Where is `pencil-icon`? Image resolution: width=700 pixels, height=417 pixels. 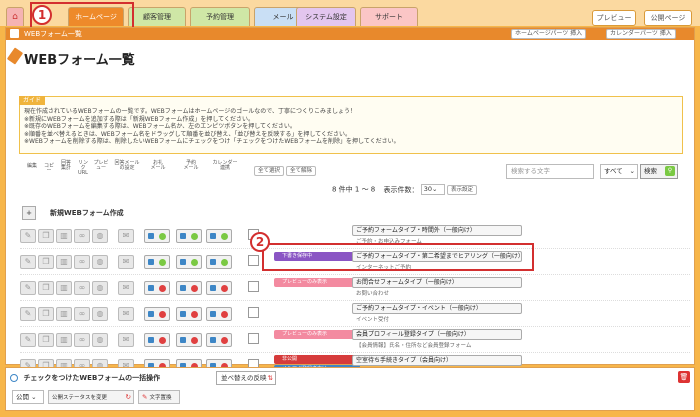 pencil-icon is located at coordinates (15, 56).